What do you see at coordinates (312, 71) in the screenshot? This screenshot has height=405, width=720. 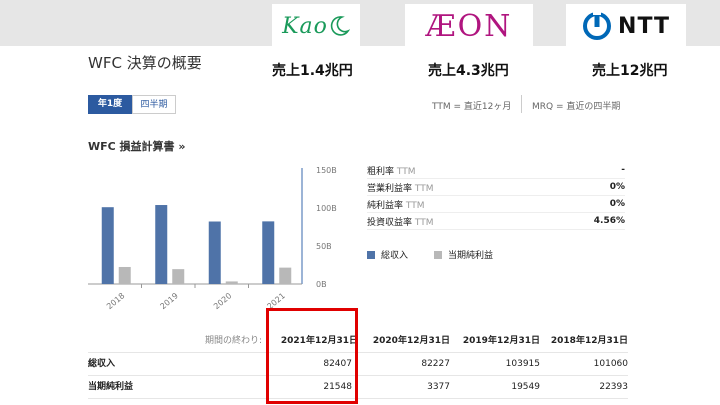 I see `kao-revenue: 売上1.4兆円` at bounding box center [312, 71].